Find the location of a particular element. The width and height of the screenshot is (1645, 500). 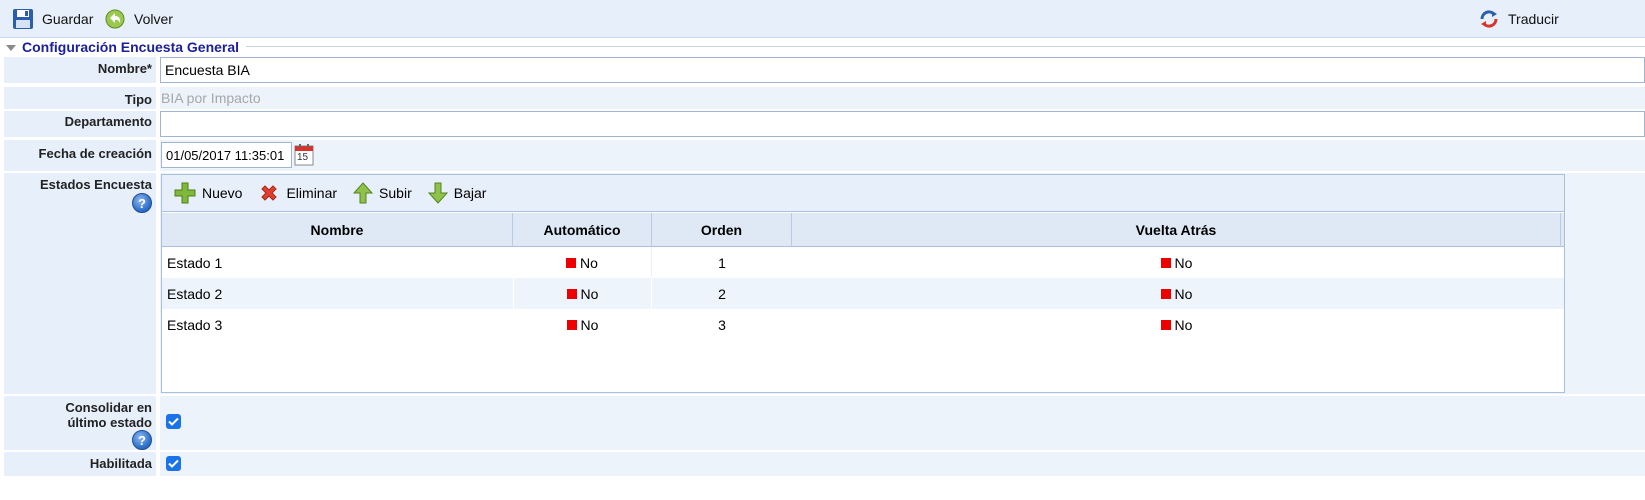

column-header-automatico: Automático is located at coordinates (582, 230).